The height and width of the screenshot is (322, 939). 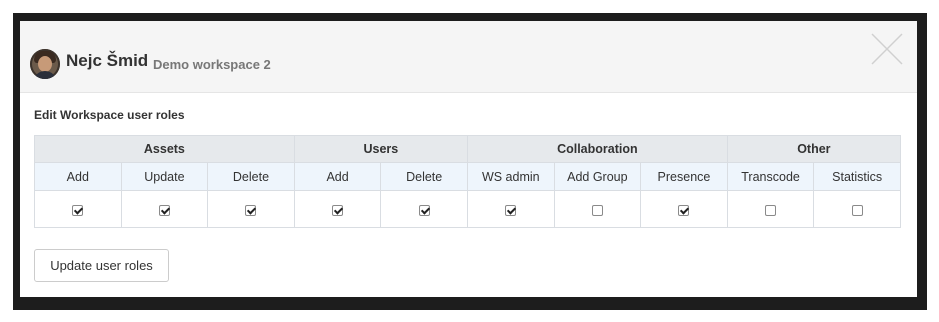 I want to click on checkbox-ws-admin, so click(x=511, y=210).